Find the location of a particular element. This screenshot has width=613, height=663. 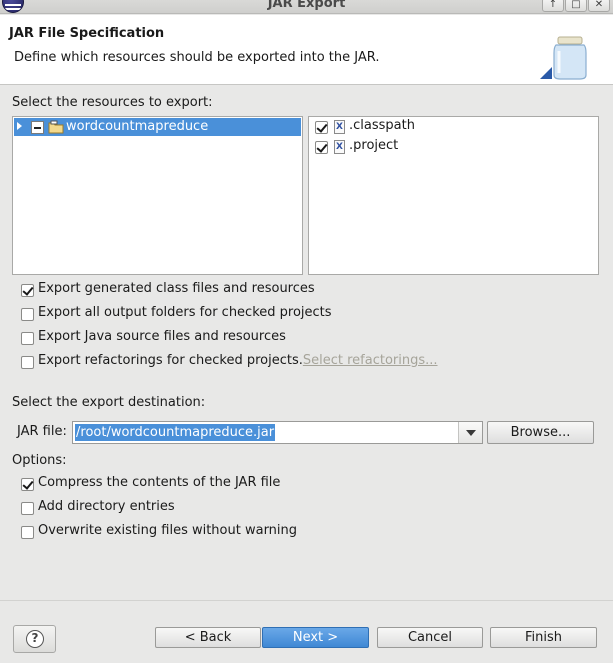

option-label: Add directory entries is located at coordinates (106, 506).